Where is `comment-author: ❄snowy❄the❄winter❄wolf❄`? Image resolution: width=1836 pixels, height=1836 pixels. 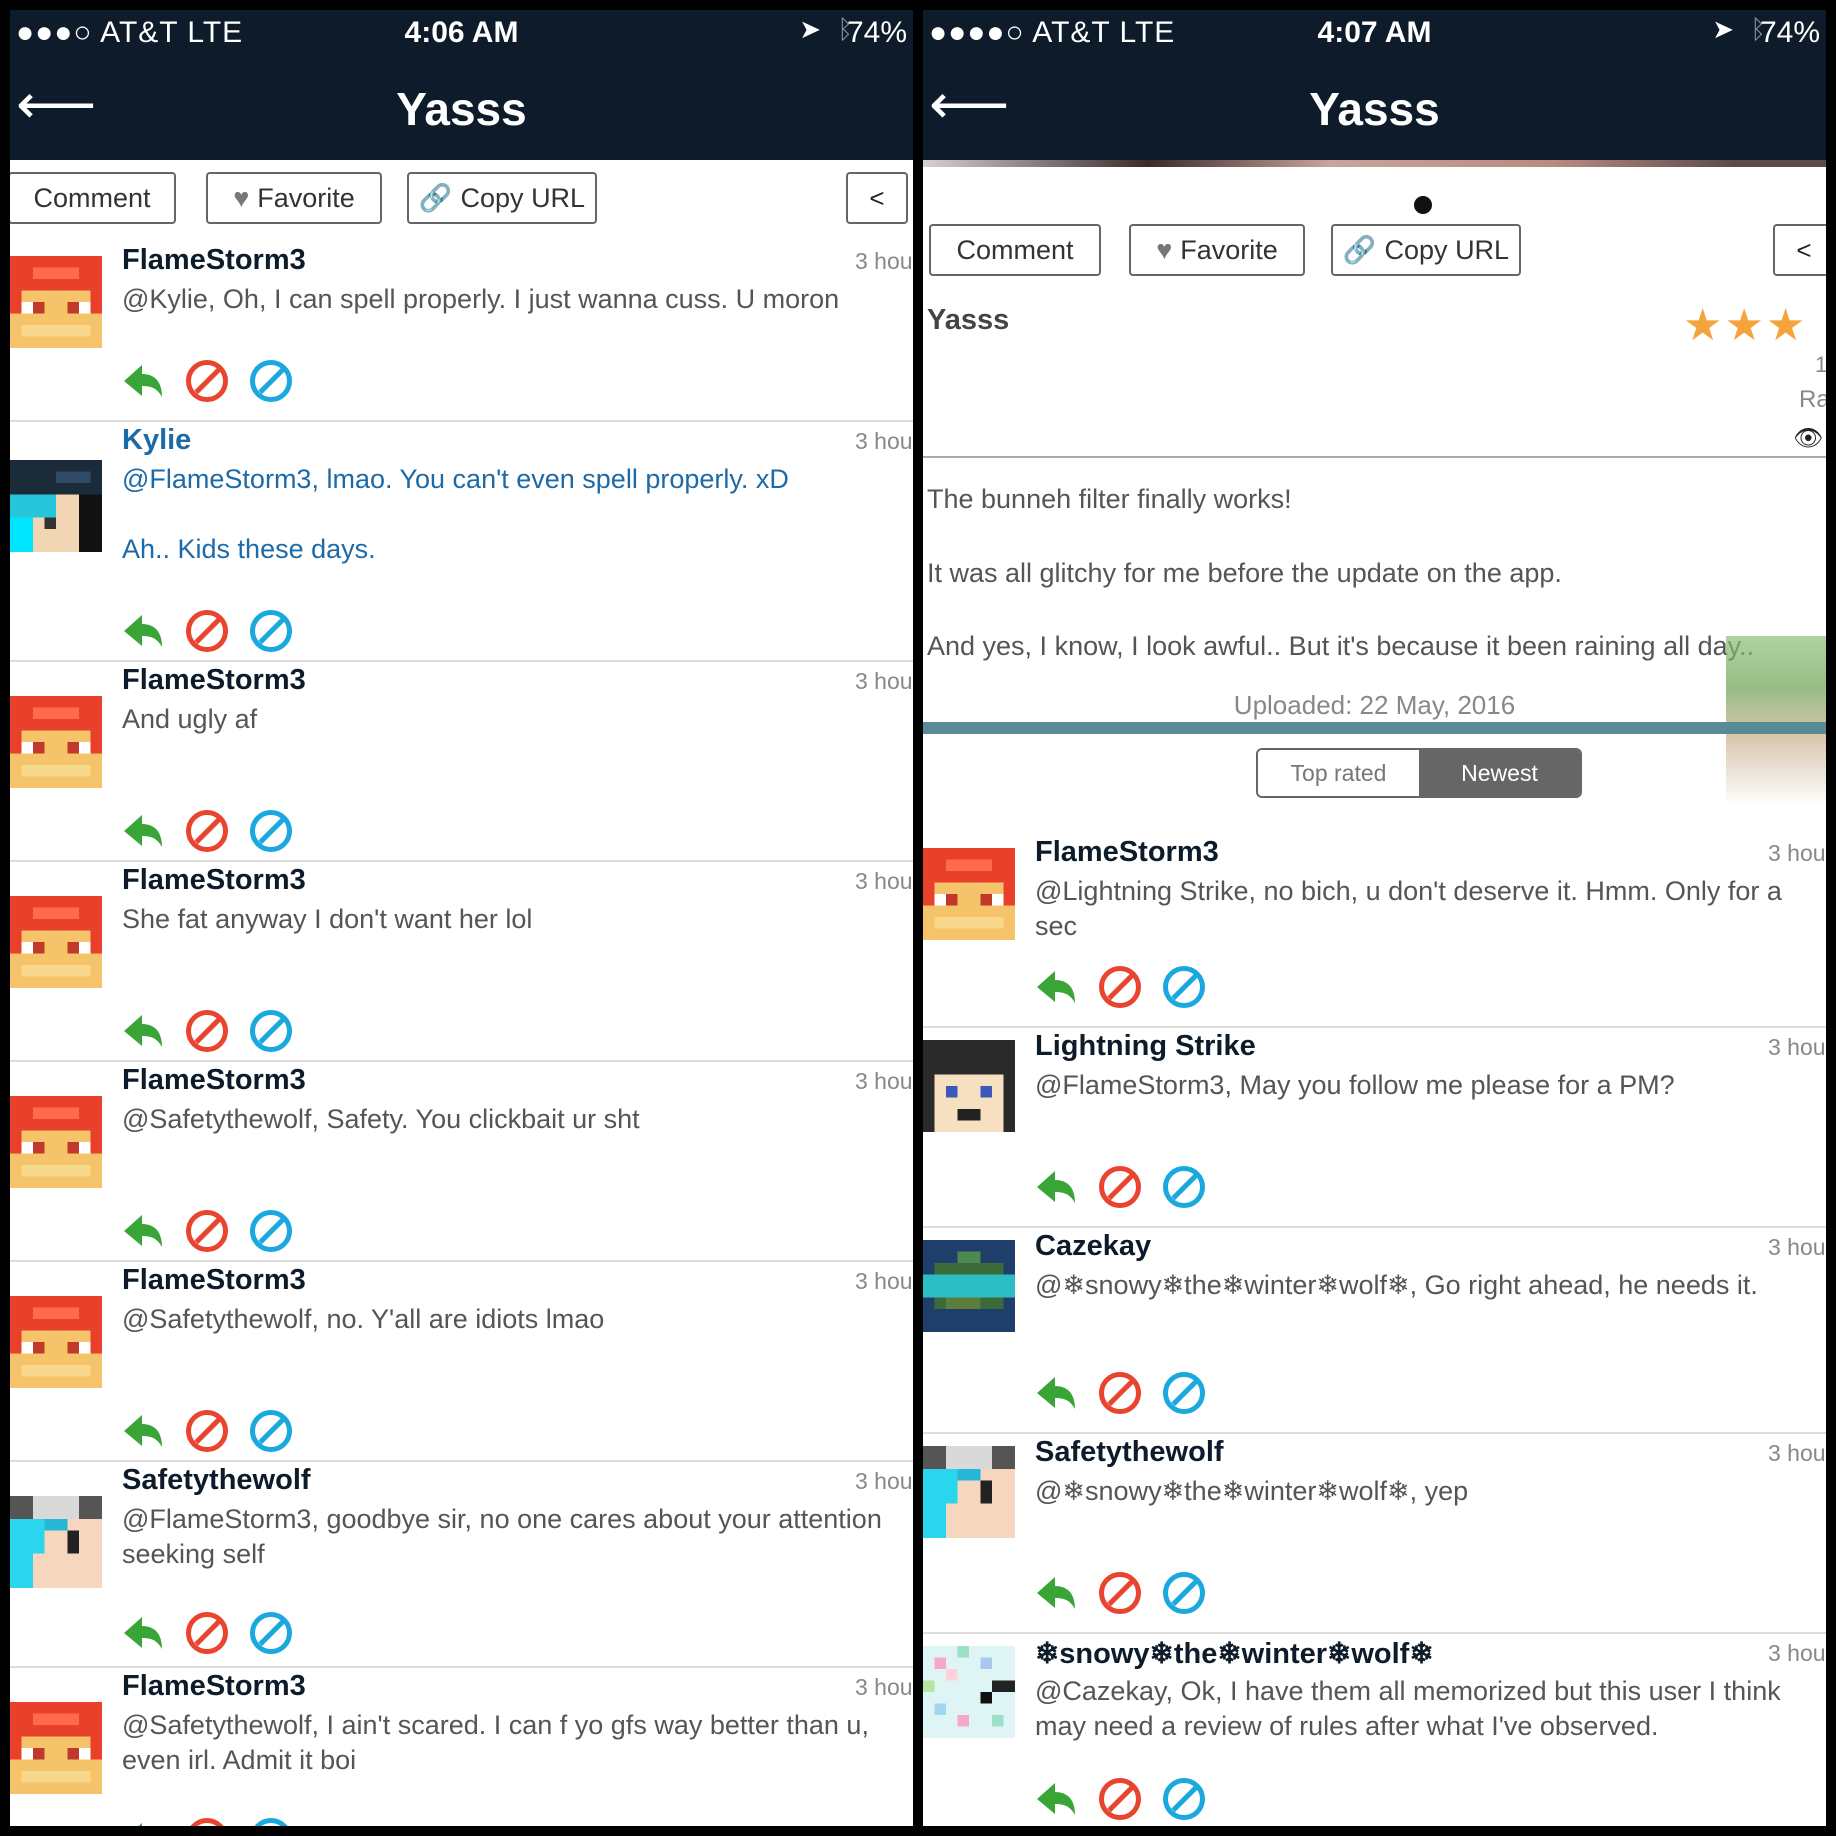 comment-author: ❄snowy❄the❄winter❄wolf❄ is located at coordinates (1234, 1653).